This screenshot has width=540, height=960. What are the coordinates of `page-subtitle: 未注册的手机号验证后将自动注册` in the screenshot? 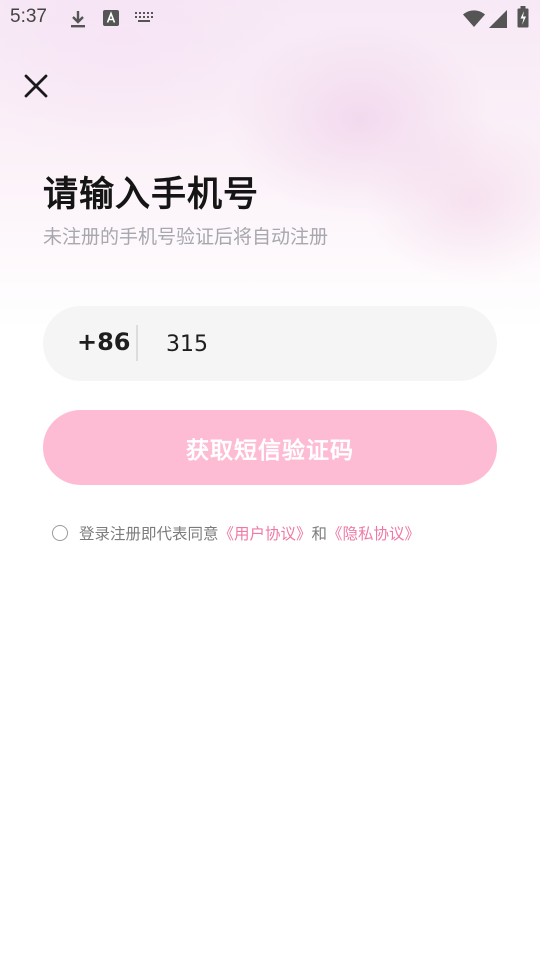 It's located at (186, 237).